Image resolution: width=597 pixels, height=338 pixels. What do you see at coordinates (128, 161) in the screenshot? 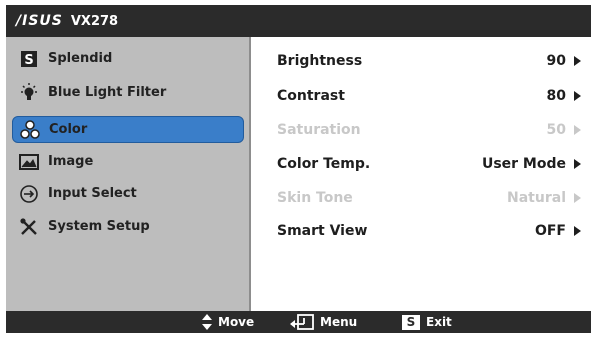
I see `sidebar-item-image: Image` at bounding box center [128, 161].